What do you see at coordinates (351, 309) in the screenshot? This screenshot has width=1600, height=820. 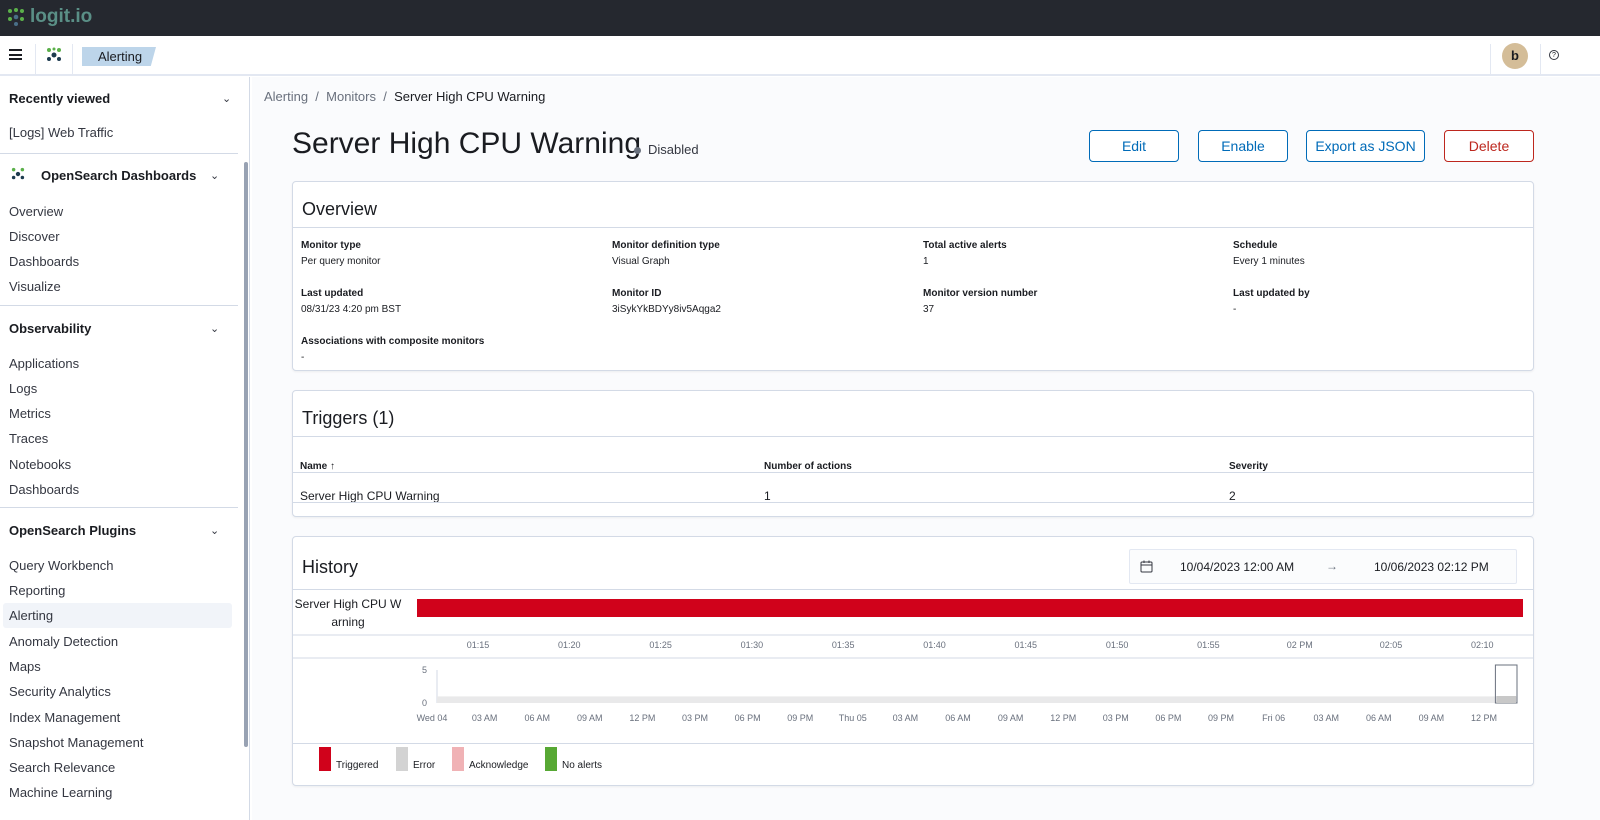 I see `field-value: 08/31/23 4:20 pm BST` at bounding box center [351, 309].